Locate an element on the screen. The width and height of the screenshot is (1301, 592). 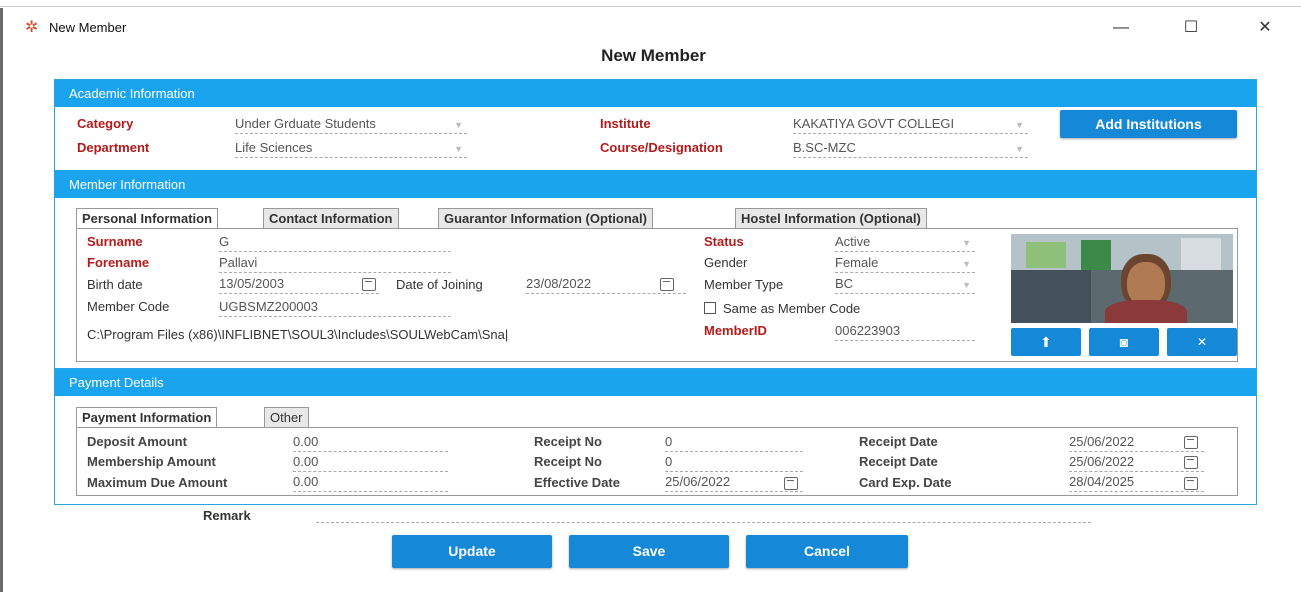
deposit-amount-label: Deposit Amount is located at coordinates (137, 441).